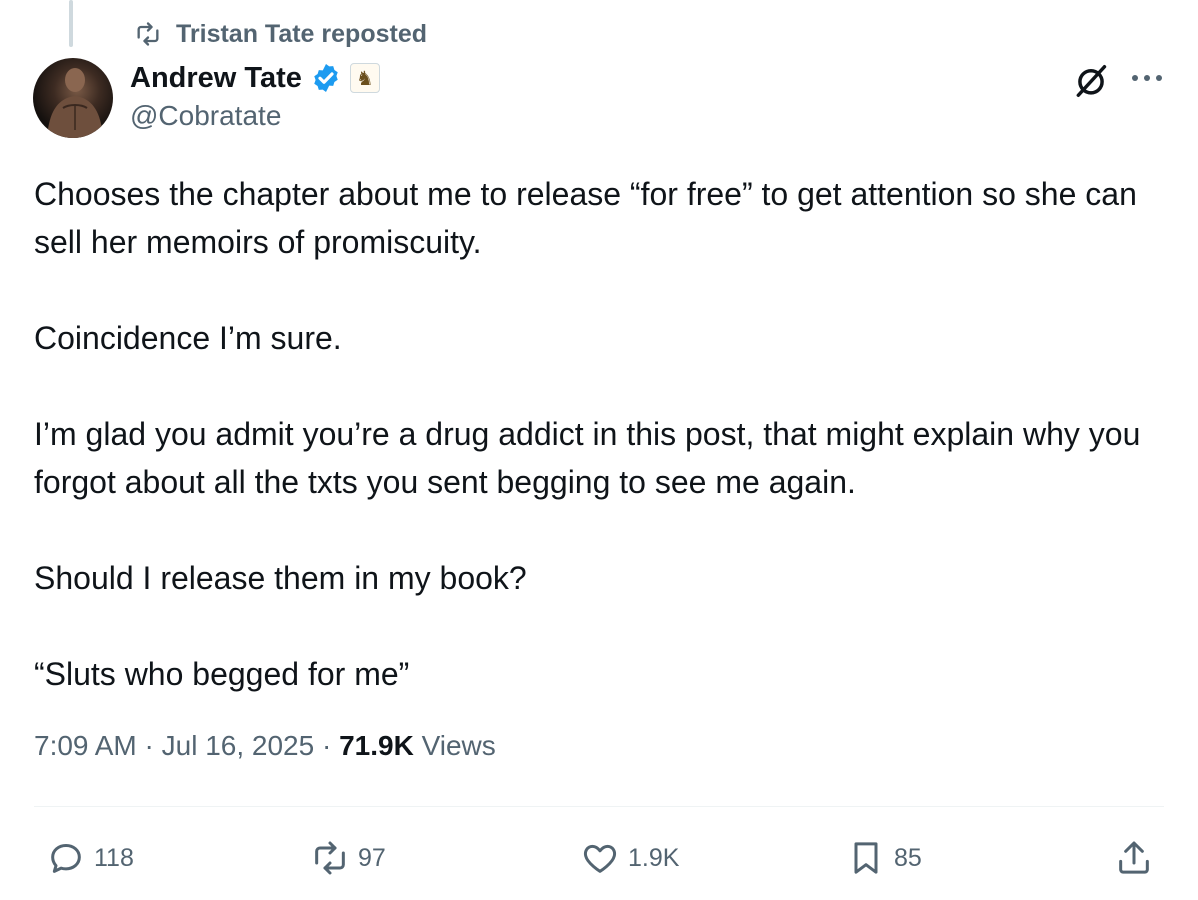 This screenshot has height=900, width=1198. I want to click on post-time: 7:09 AM, so click(85, 746).